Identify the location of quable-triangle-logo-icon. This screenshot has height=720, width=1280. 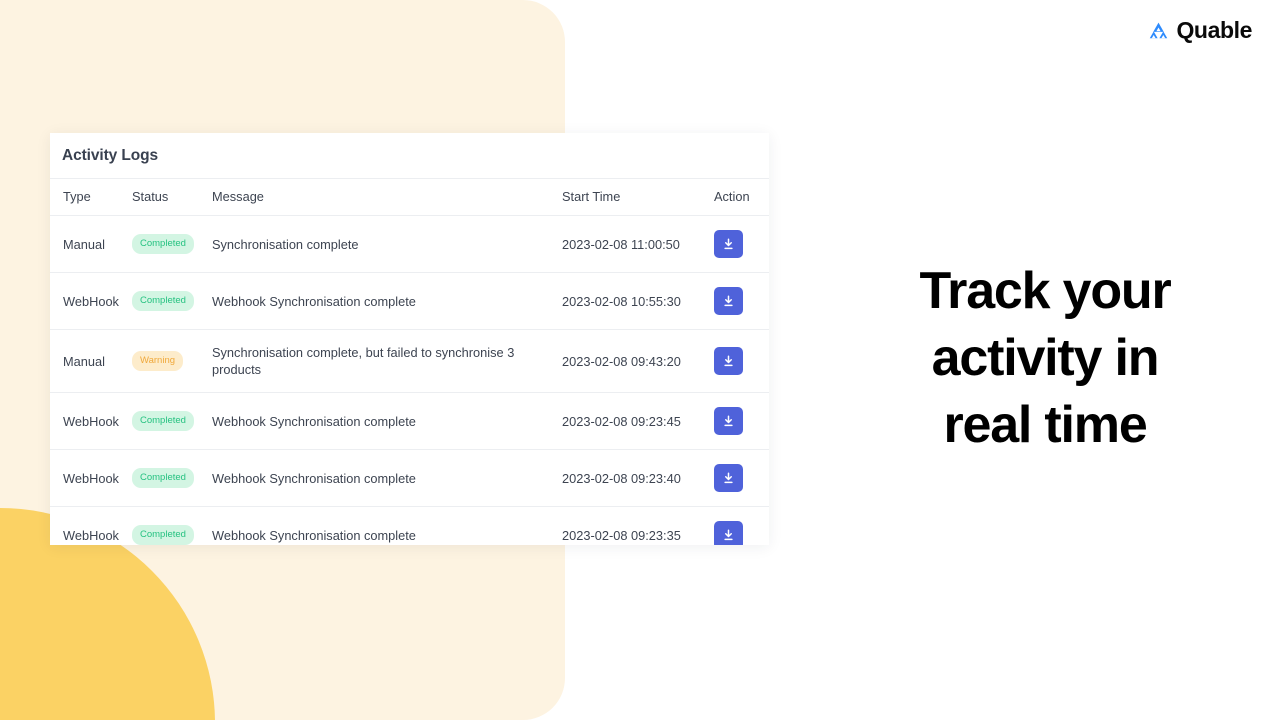
(1159, 30).